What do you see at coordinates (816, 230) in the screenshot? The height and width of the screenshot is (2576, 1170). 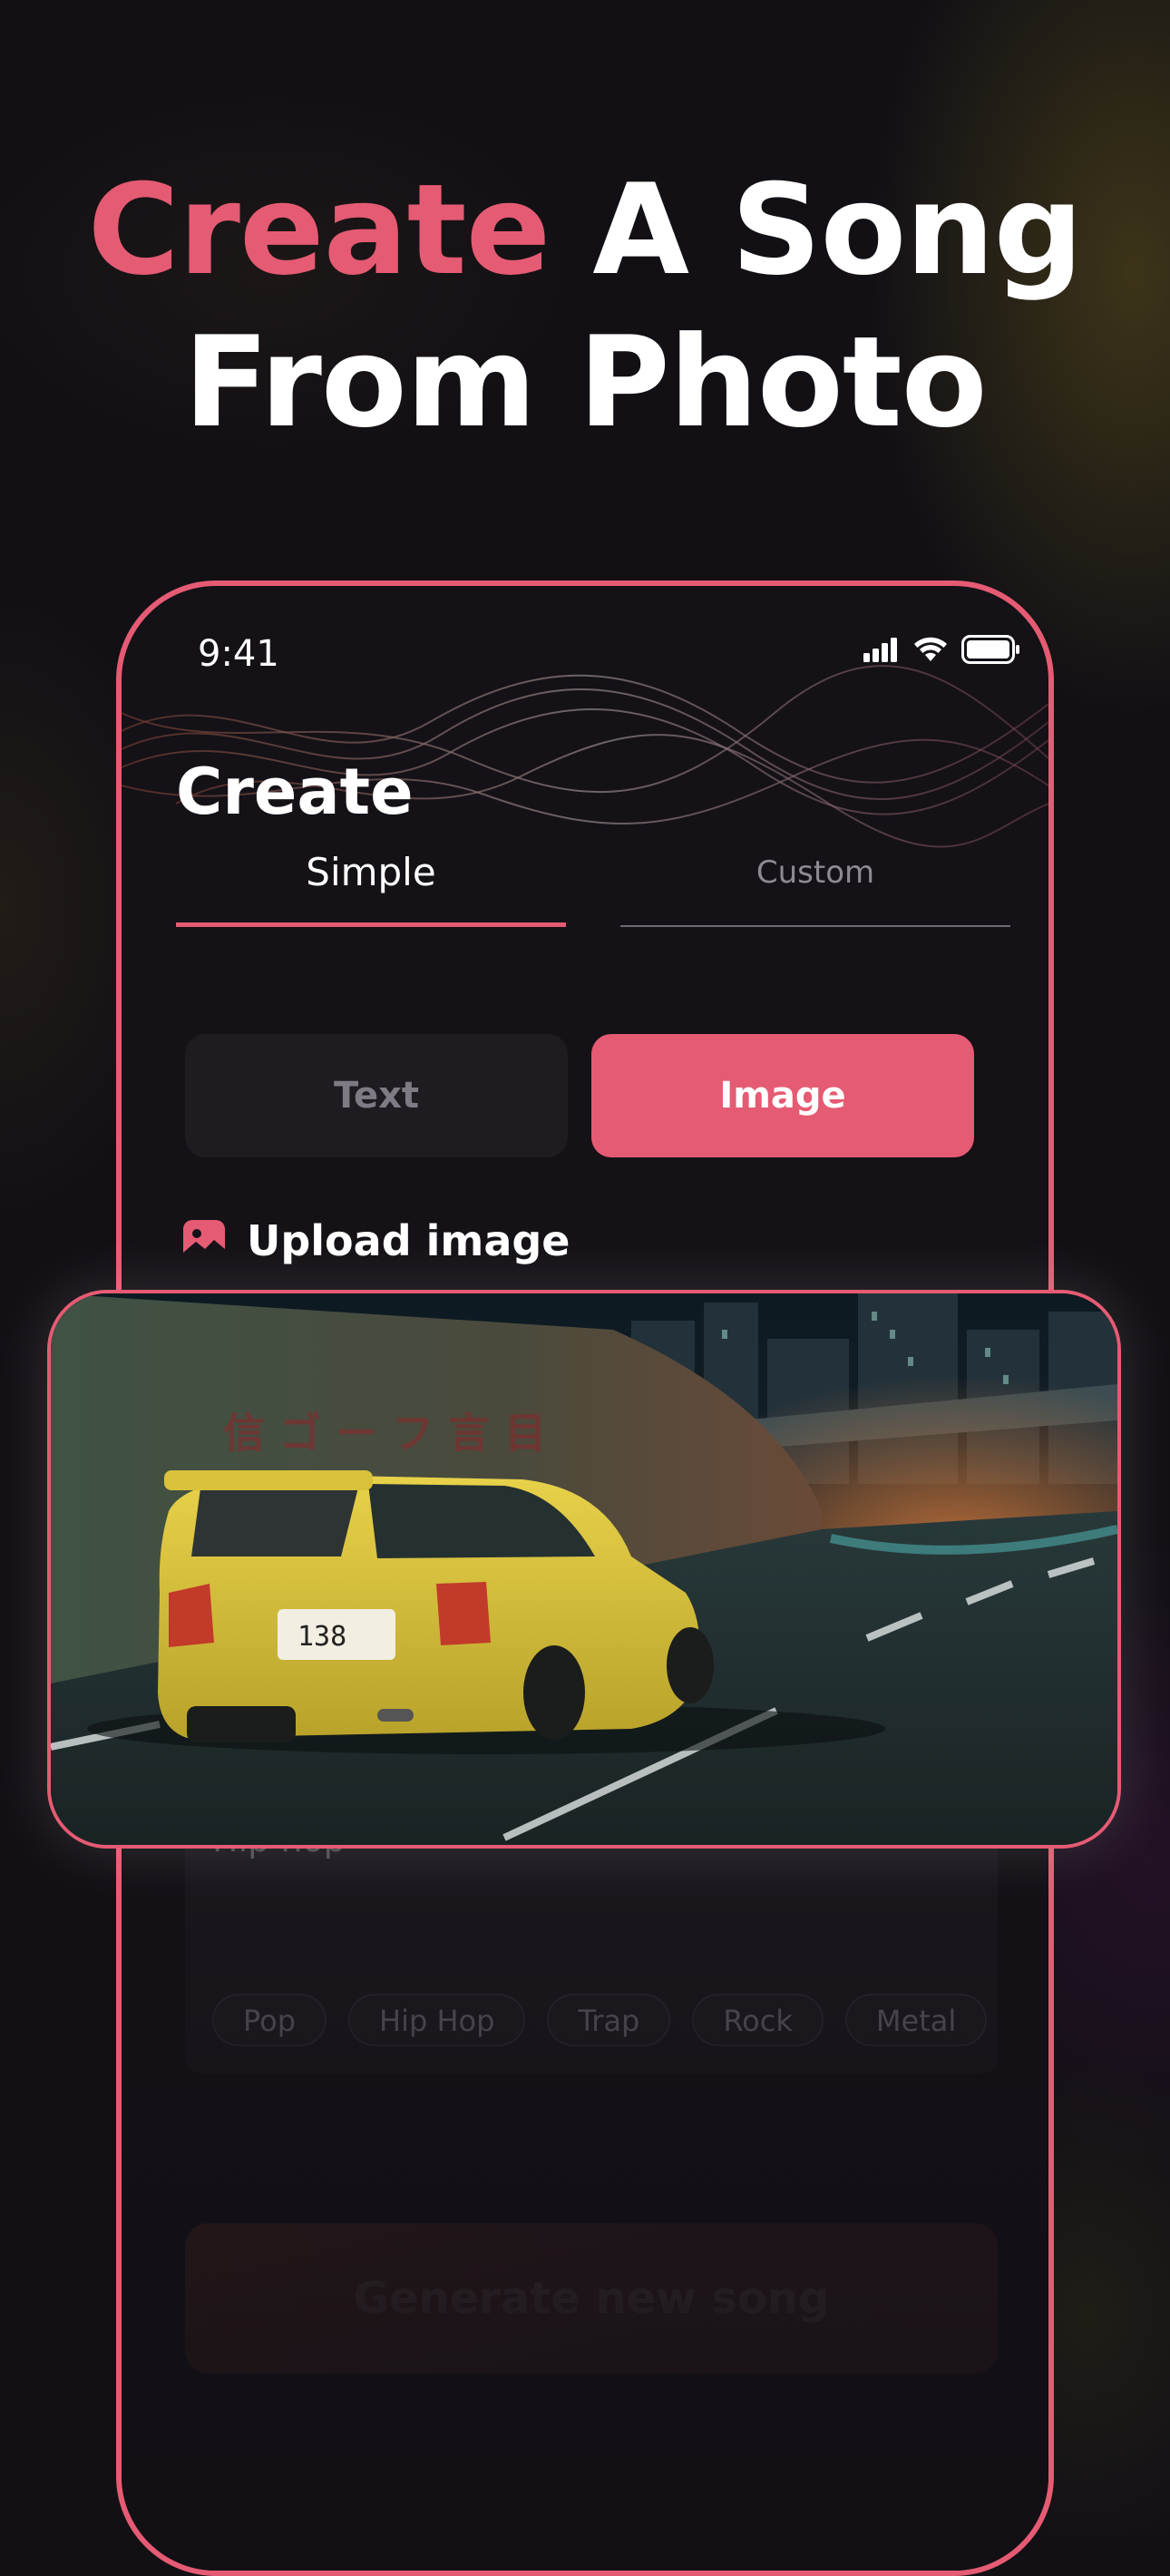 I see `headline-rest: A Song` at bounding box center [816, 230].